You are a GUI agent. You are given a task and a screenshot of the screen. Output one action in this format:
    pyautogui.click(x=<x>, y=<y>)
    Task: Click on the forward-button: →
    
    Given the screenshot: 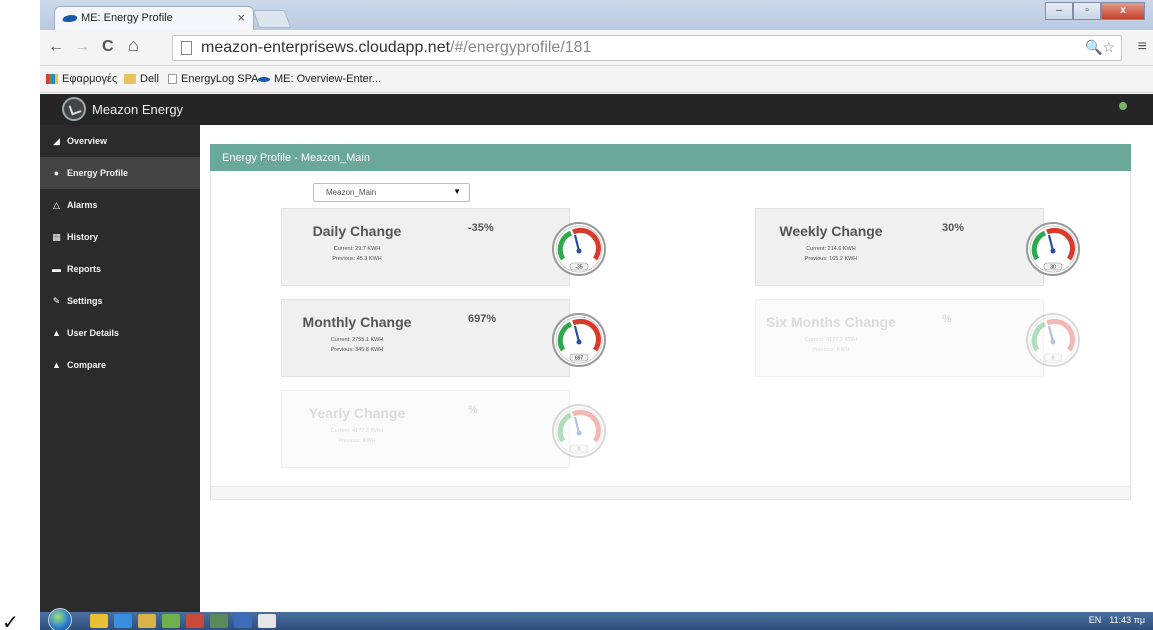 What is the action you would take?
    pyautogui.click(x=82, y=47)
    